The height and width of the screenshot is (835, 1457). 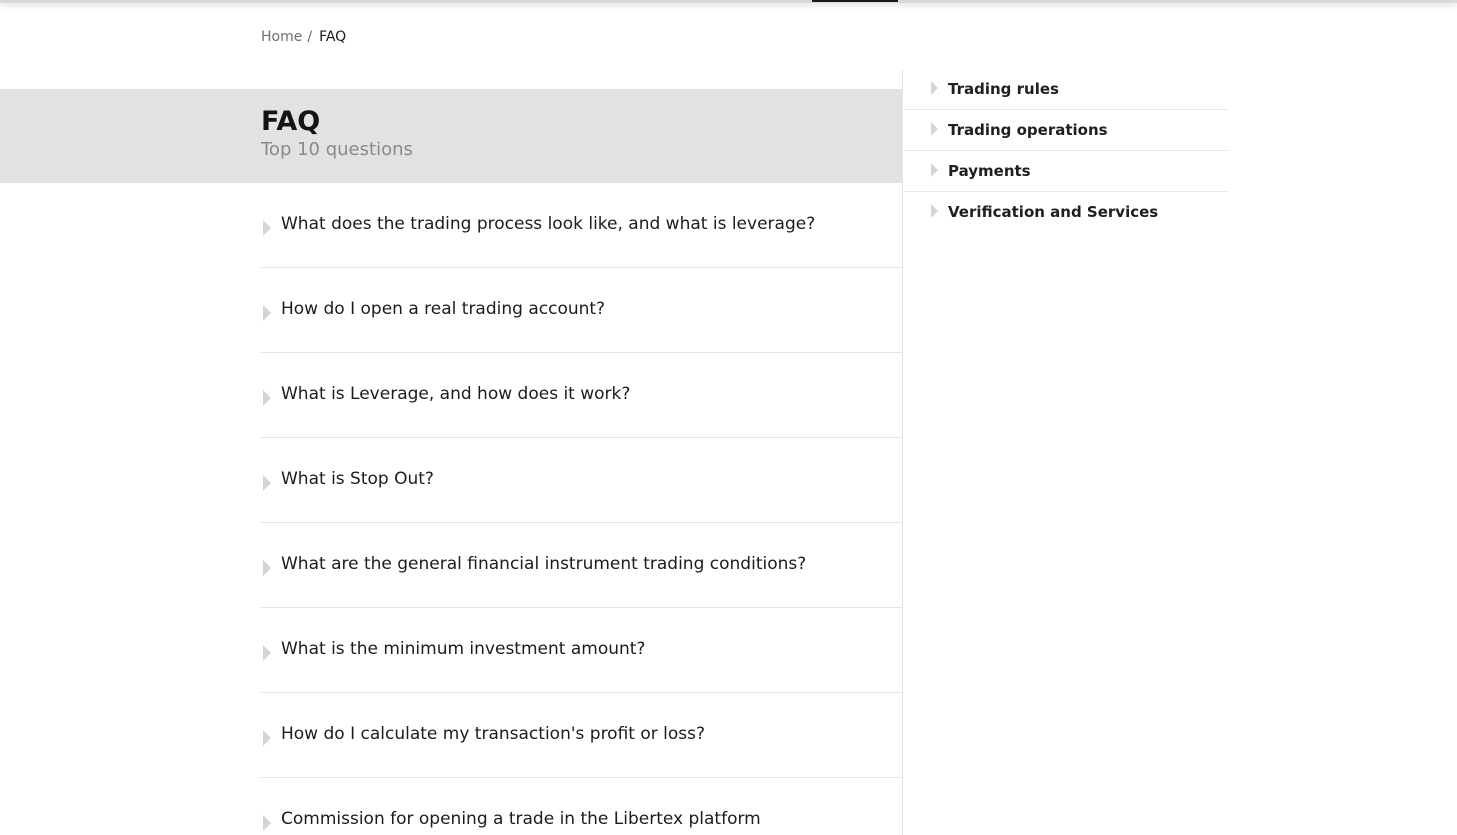 I want to click on faq-hero-banner, so click(x=451, y=136).